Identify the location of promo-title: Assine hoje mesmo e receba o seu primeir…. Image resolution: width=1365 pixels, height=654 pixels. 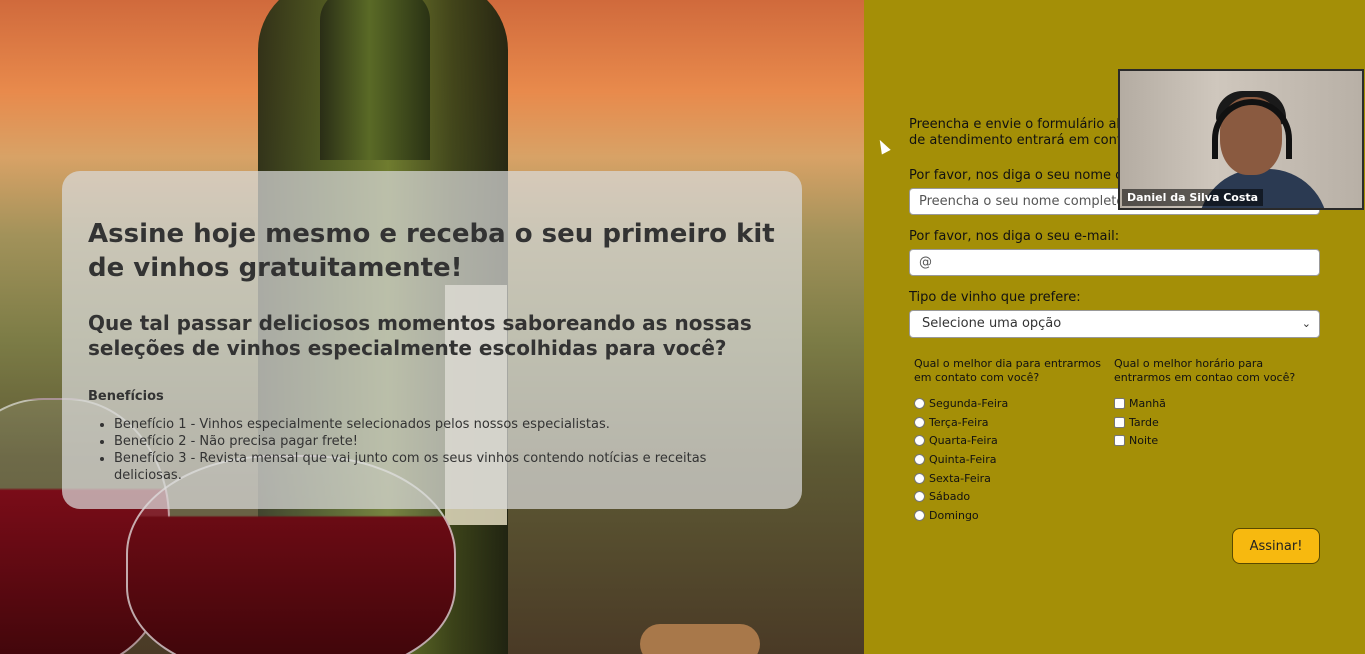
(431, 251).